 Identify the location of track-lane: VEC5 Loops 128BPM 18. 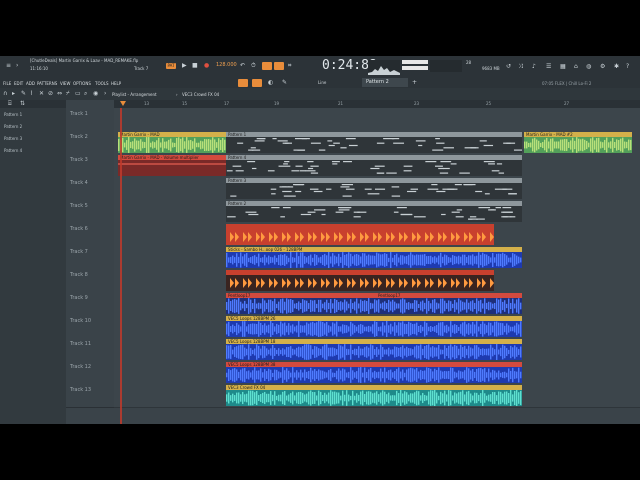
(377, 350).